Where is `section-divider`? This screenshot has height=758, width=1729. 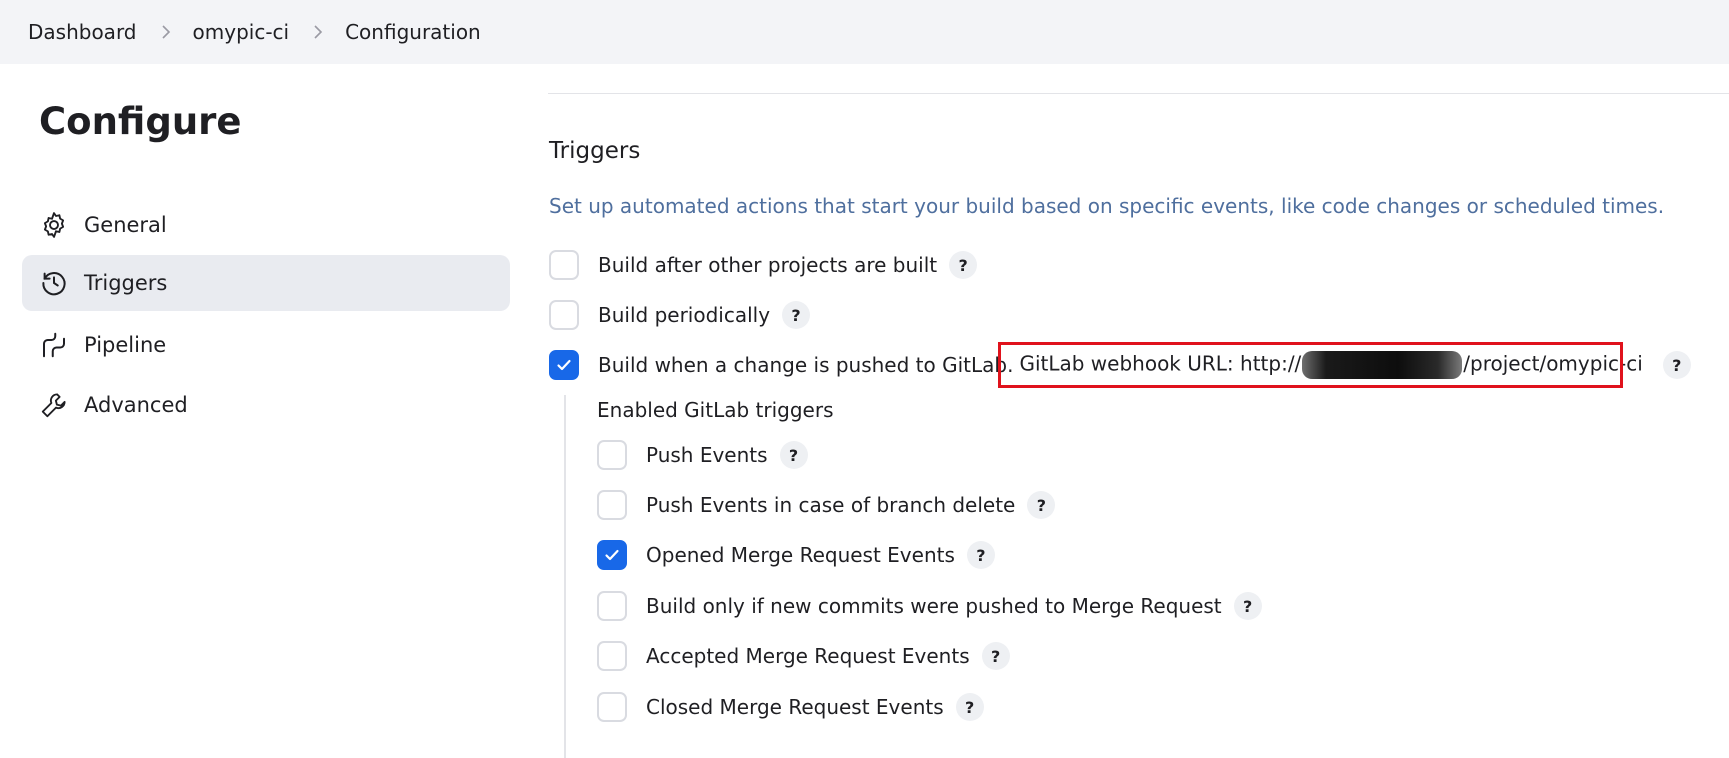 section-divider is located at coordinates (1138, 93).